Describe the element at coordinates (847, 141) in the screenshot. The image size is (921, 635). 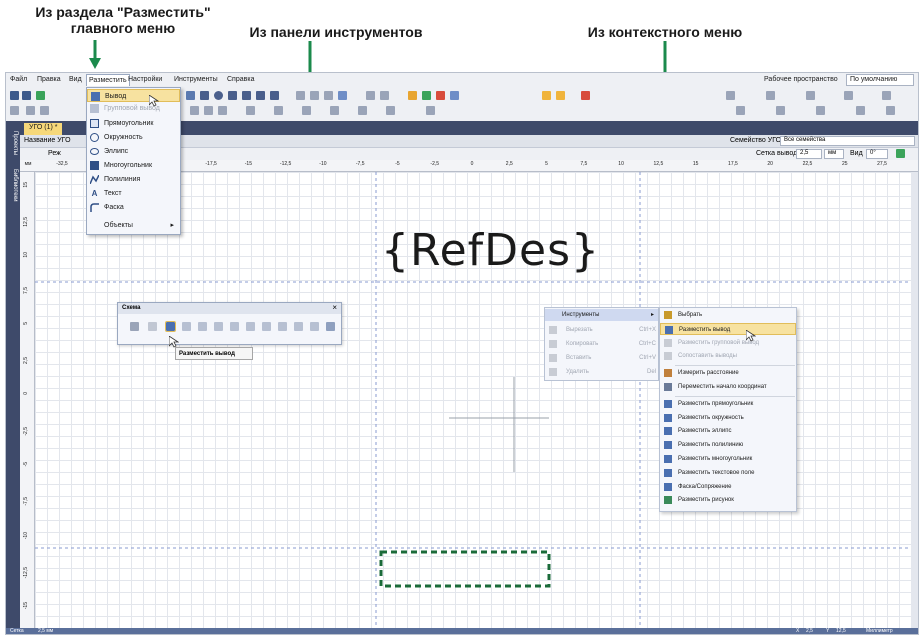
I see `ugo-family-select: Все семейства` at that location.